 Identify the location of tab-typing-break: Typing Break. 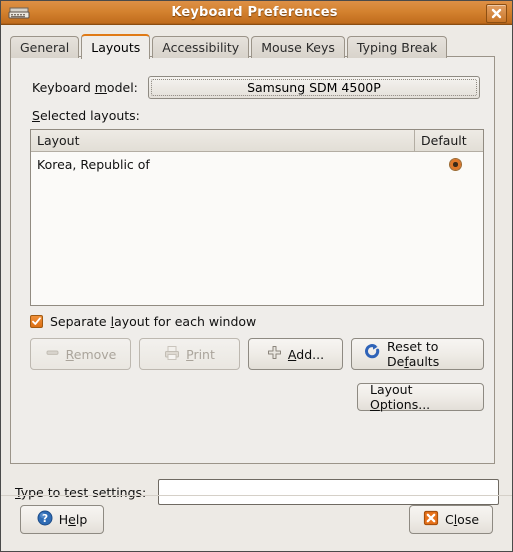
(397, 47).